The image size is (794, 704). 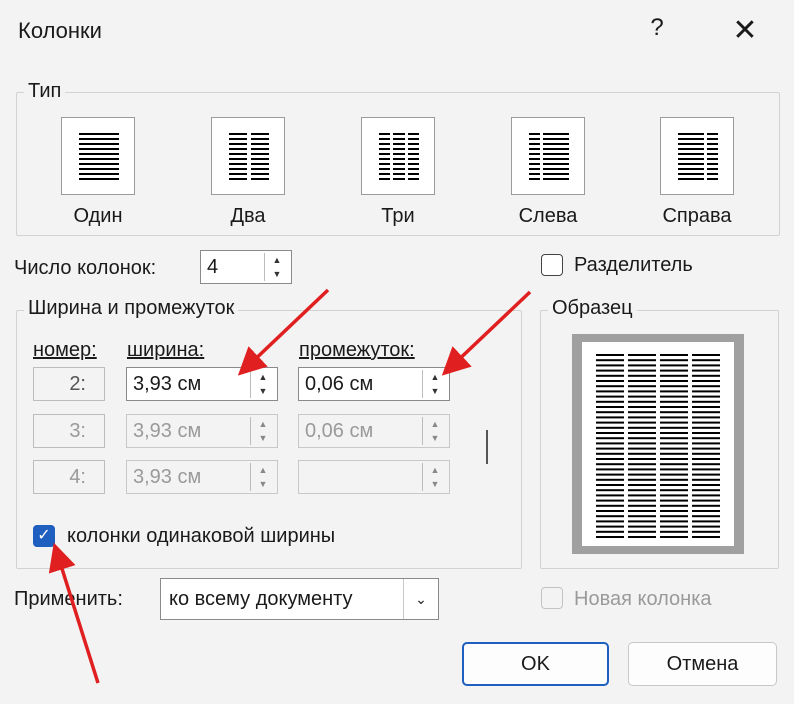 I want to click on preset-two-button, so click(x=248, y=156).